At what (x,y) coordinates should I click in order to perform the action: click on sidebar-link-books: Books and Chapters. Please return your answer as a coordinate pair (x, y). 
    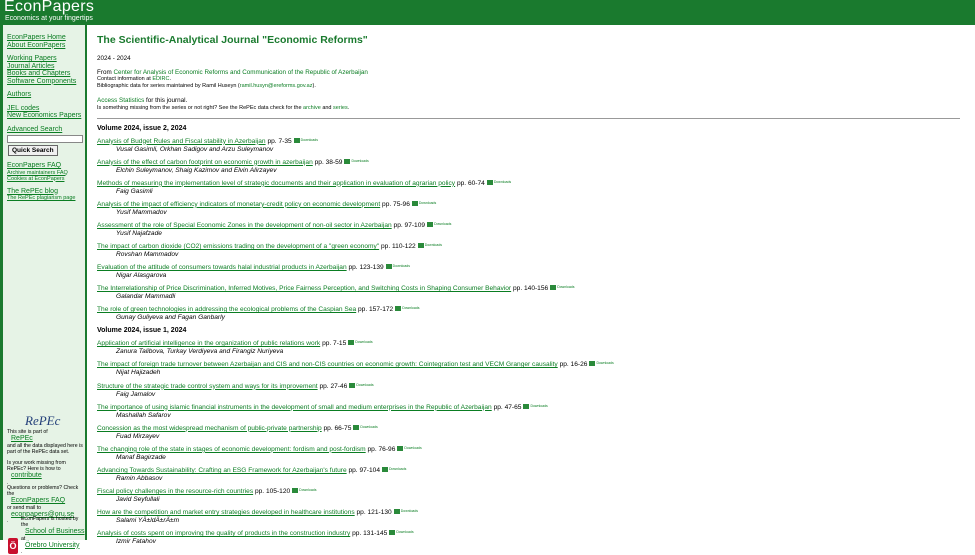
    Looking at the image, I should click on (44, 74).